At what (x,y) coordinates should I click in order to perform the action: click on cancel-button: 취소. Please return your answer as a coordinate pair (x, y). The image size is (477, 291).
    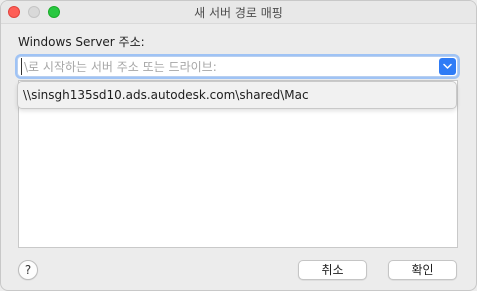
    Looking at the image, I should click on (332, 270).